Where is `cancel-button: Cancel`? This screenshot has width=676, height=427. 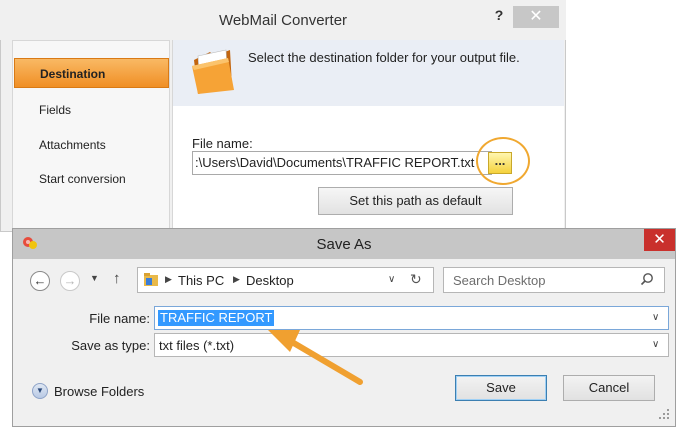 cancel-button: Cancel is located at coordinates (609, 388).